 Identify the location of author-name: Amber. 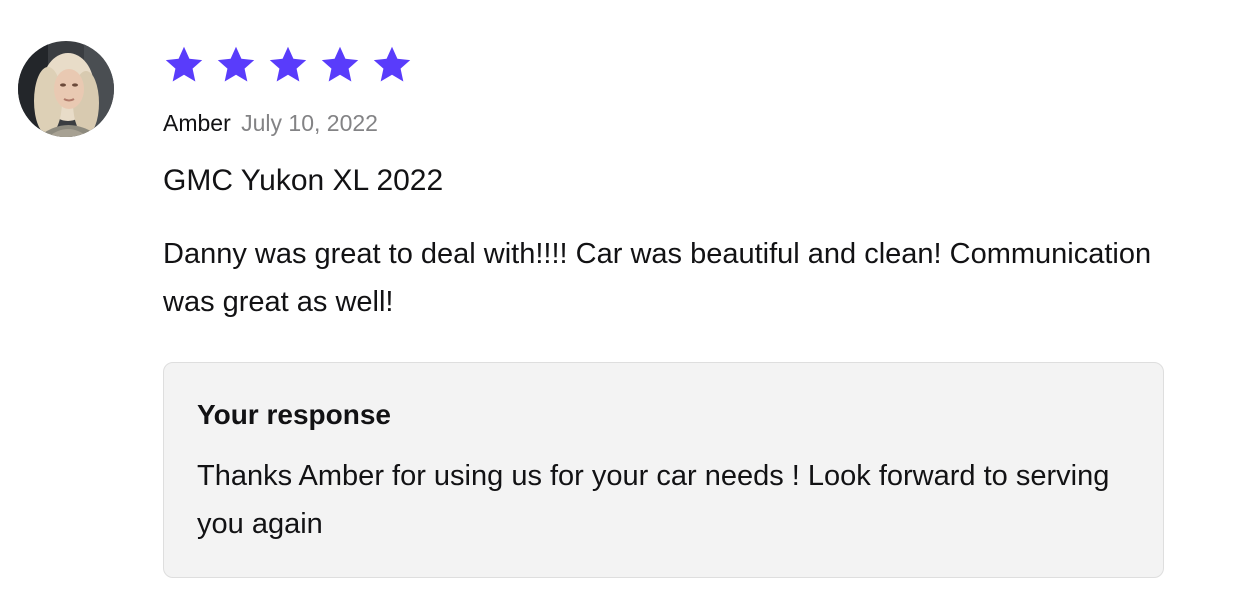
(197, 123).